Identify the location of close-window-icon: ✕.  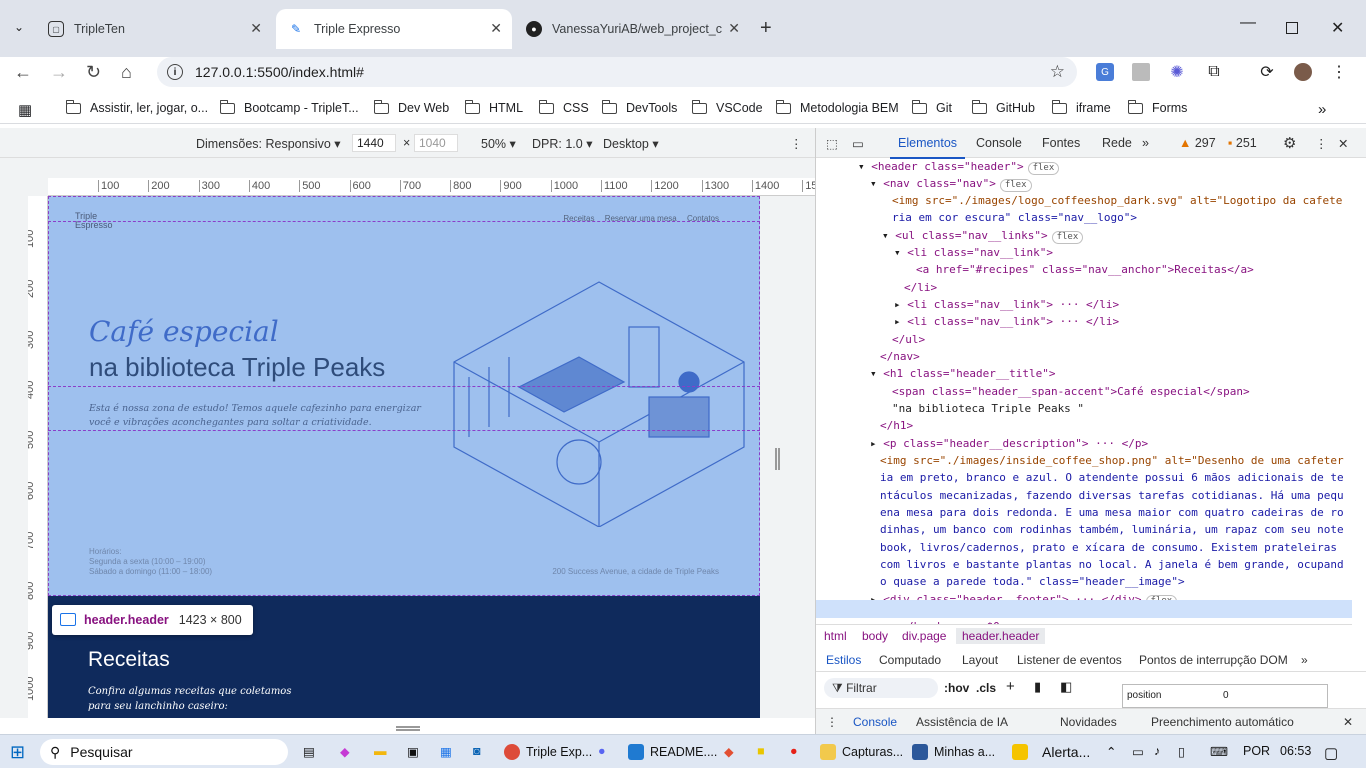
(1337, 28).